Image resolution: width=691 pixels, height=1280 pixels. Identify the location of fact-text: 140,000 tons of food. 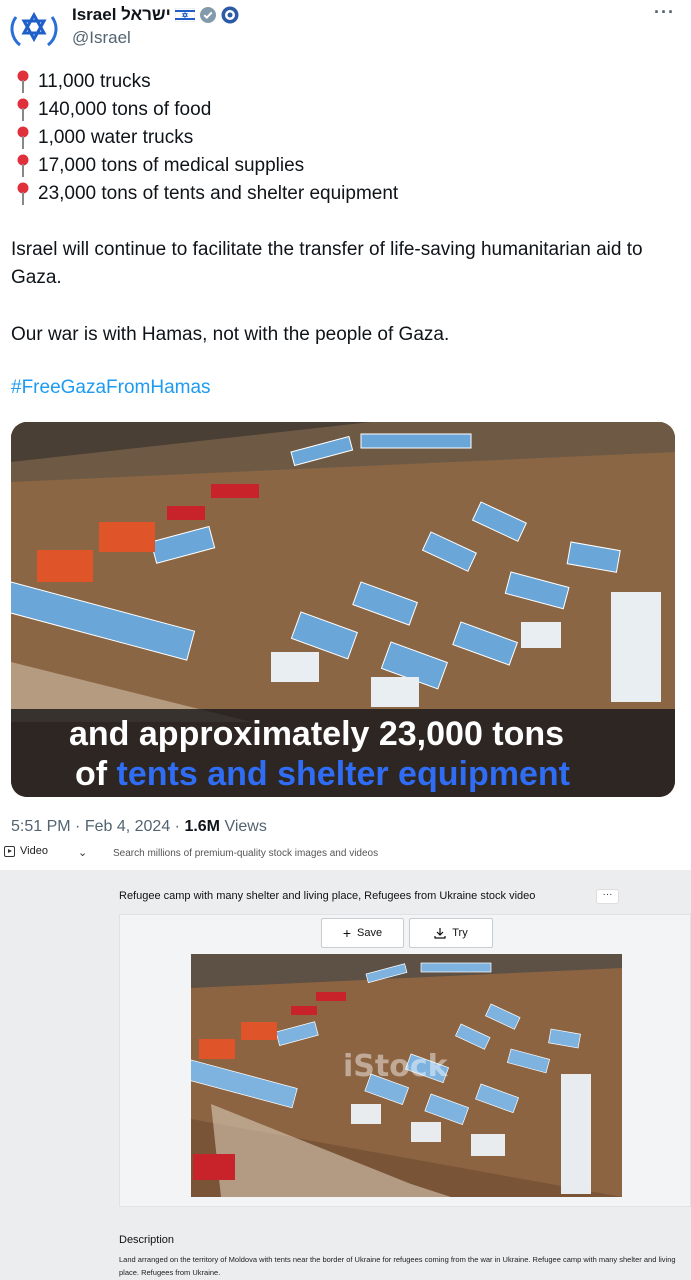
(125, 109).